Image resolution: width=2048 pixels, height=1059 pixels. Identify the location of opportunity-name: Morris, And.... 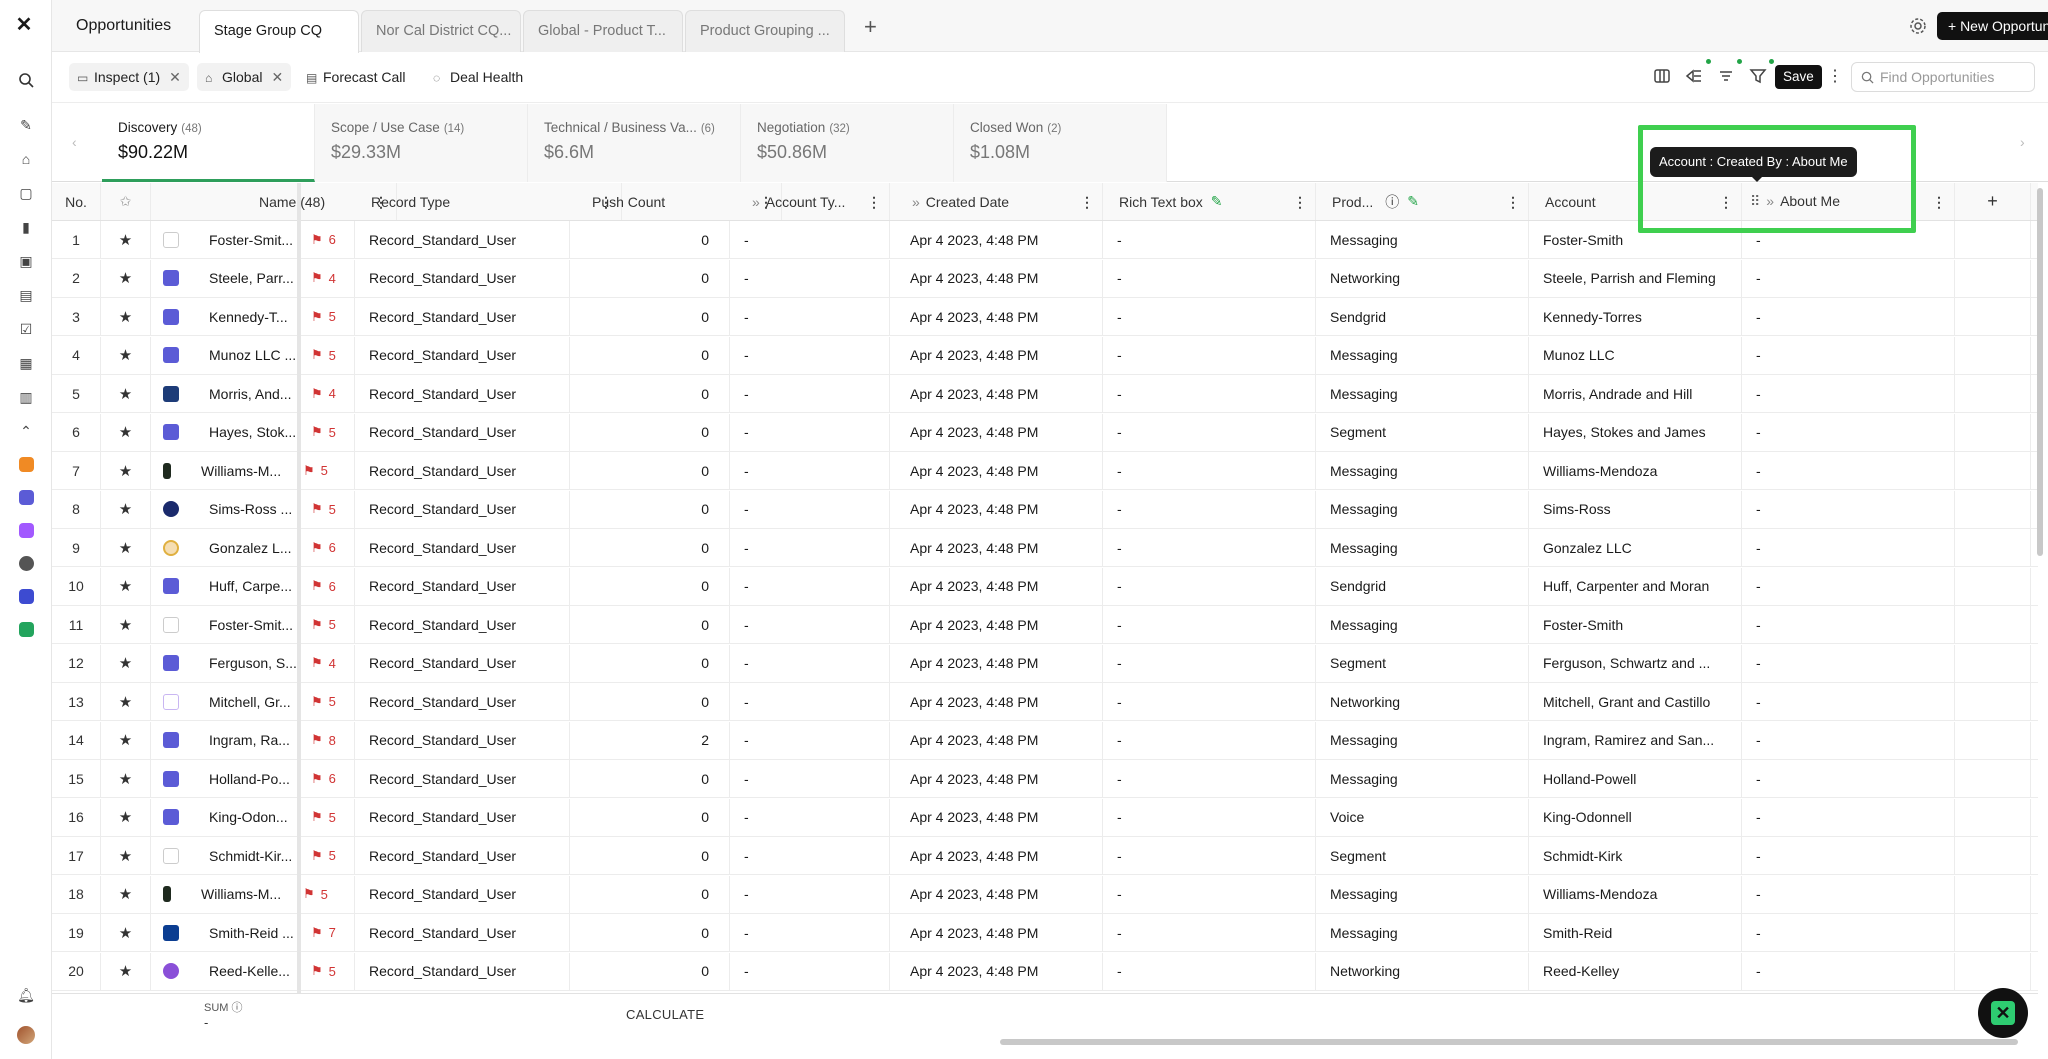
(257, 394).